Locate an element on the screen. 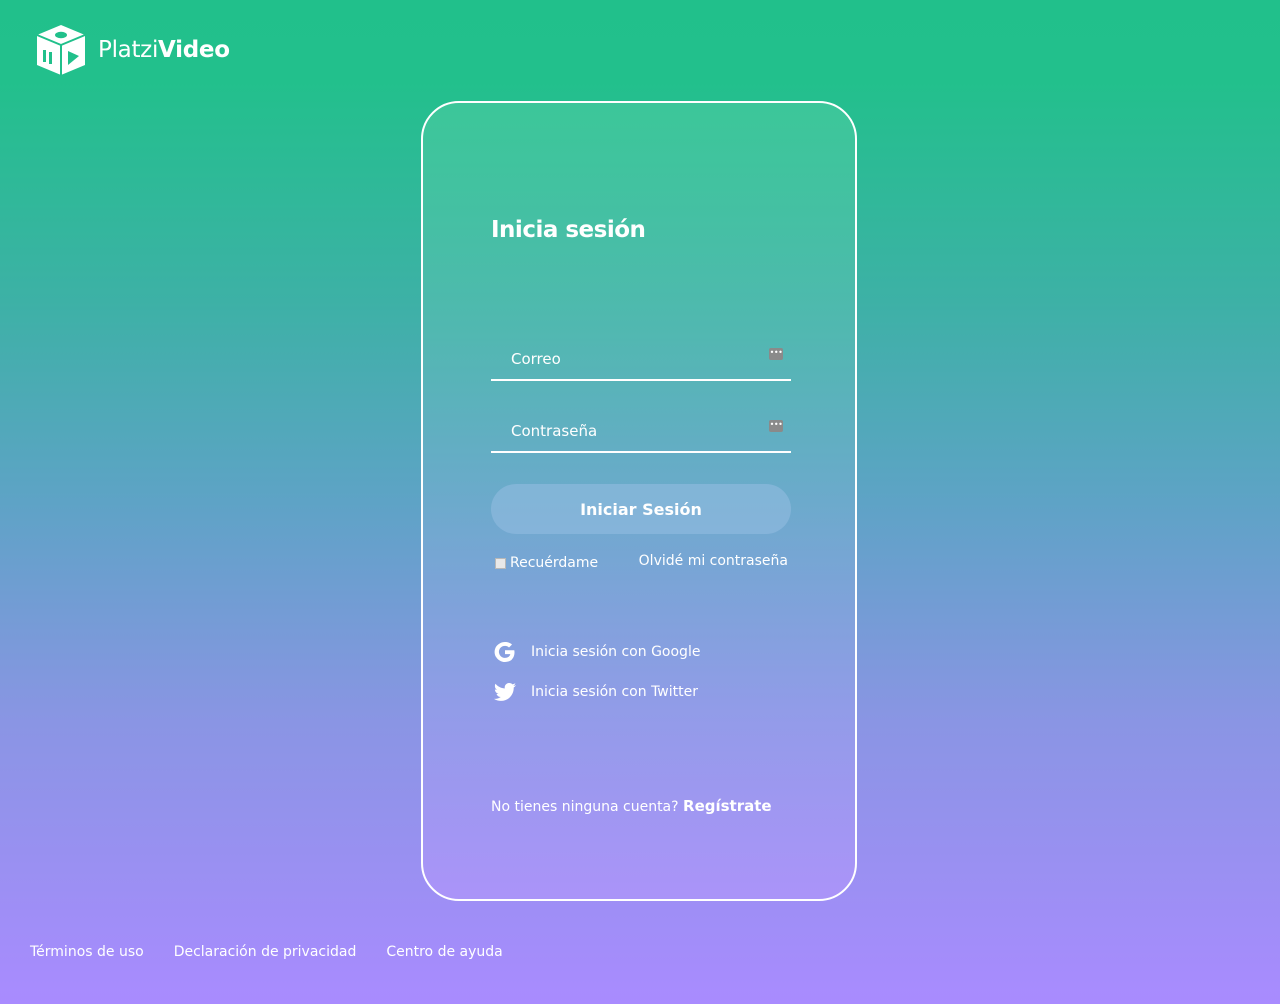  email-field-container: ••• is located at coordinates (641, 360).